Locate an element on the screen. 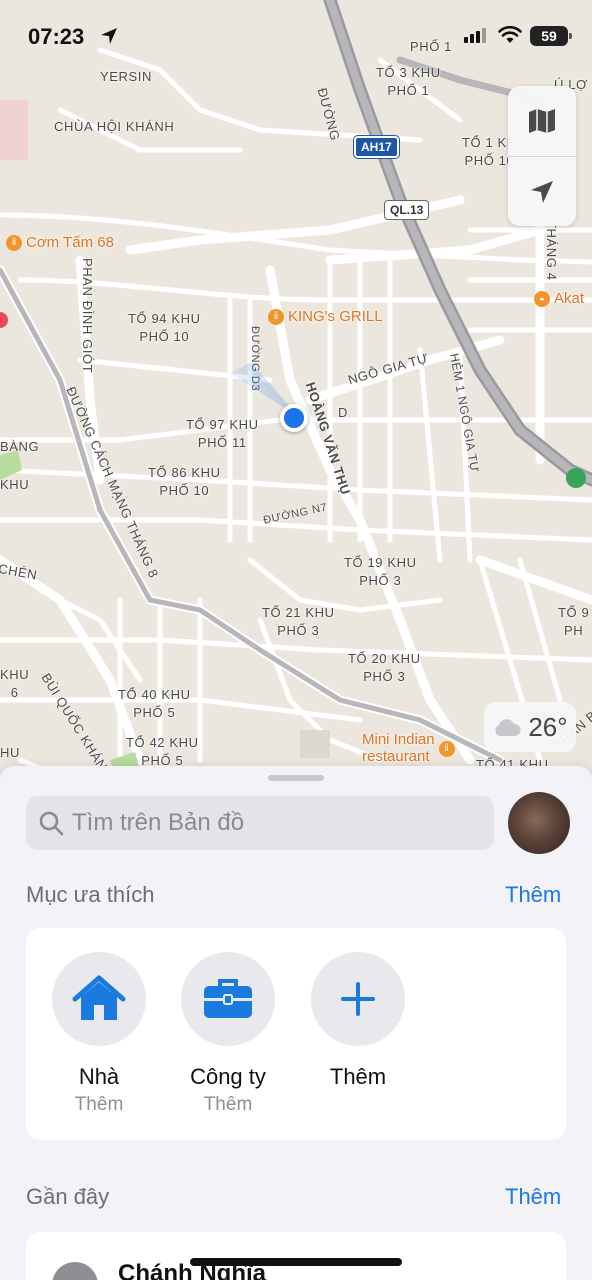  poi-mini-indian: ⅱ Mini Indian restaurant is located at coordinates (408, 748).